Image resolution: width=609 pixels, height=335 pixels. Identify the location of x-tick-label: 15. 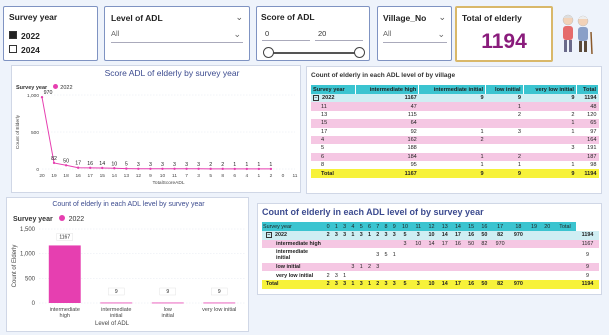
(103, 176).